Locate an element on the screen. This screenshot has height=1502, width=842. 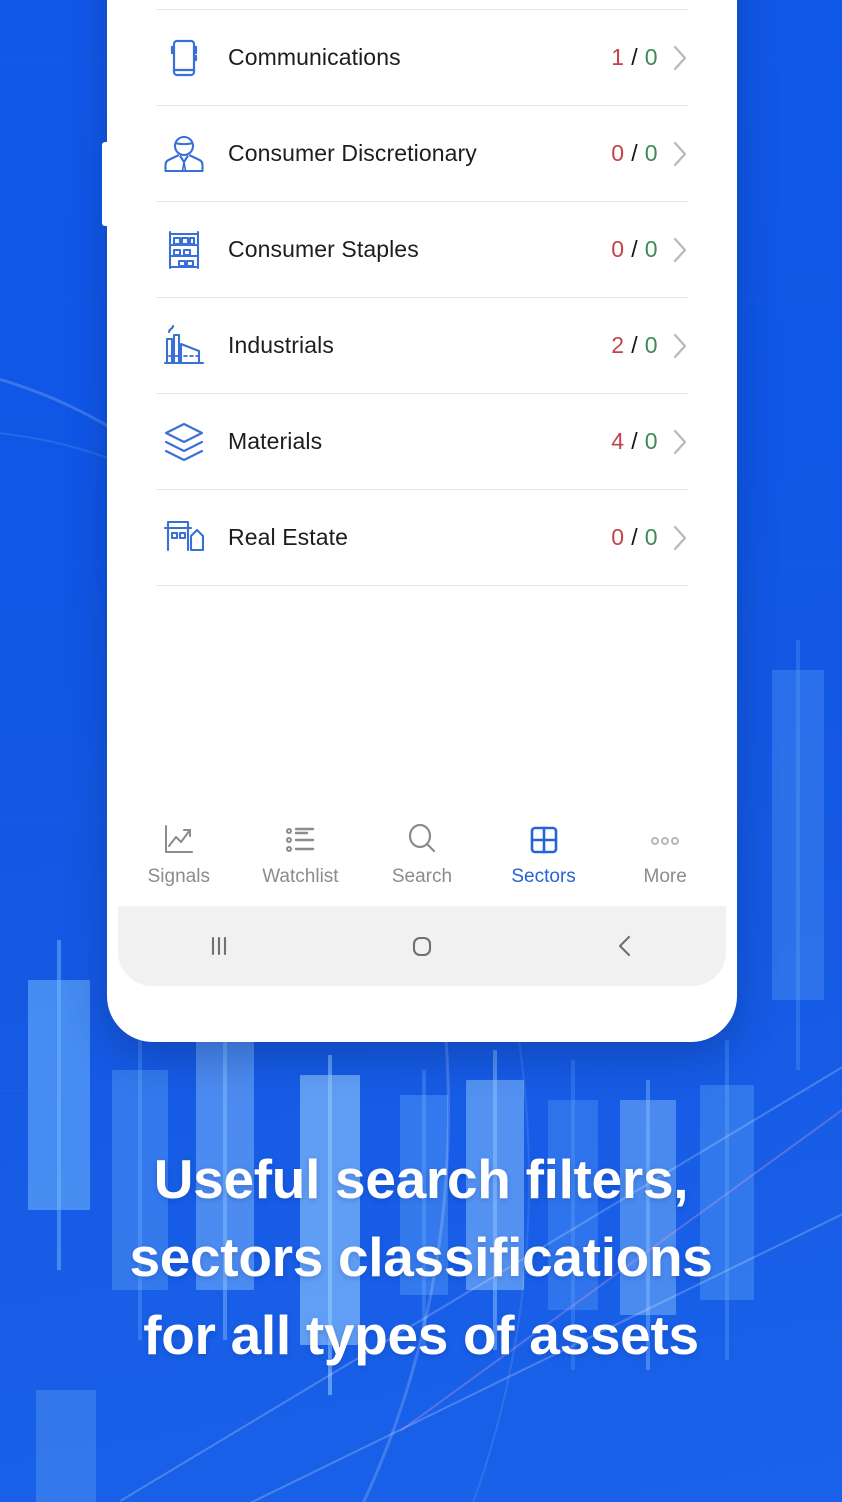
sector-counts: 2 / 0 is located at coordinates (634, 345).